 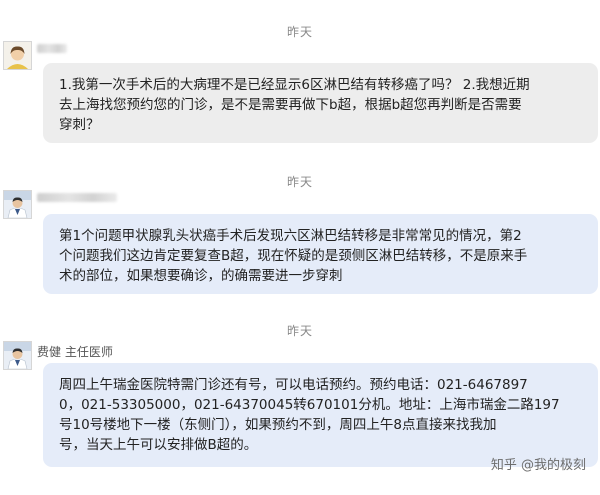 I want to click on message-line: 周四上午瑞金医院特需门诊还有号，可以电话预约。预约电话：021-6467897, so click(x=293, y=385).